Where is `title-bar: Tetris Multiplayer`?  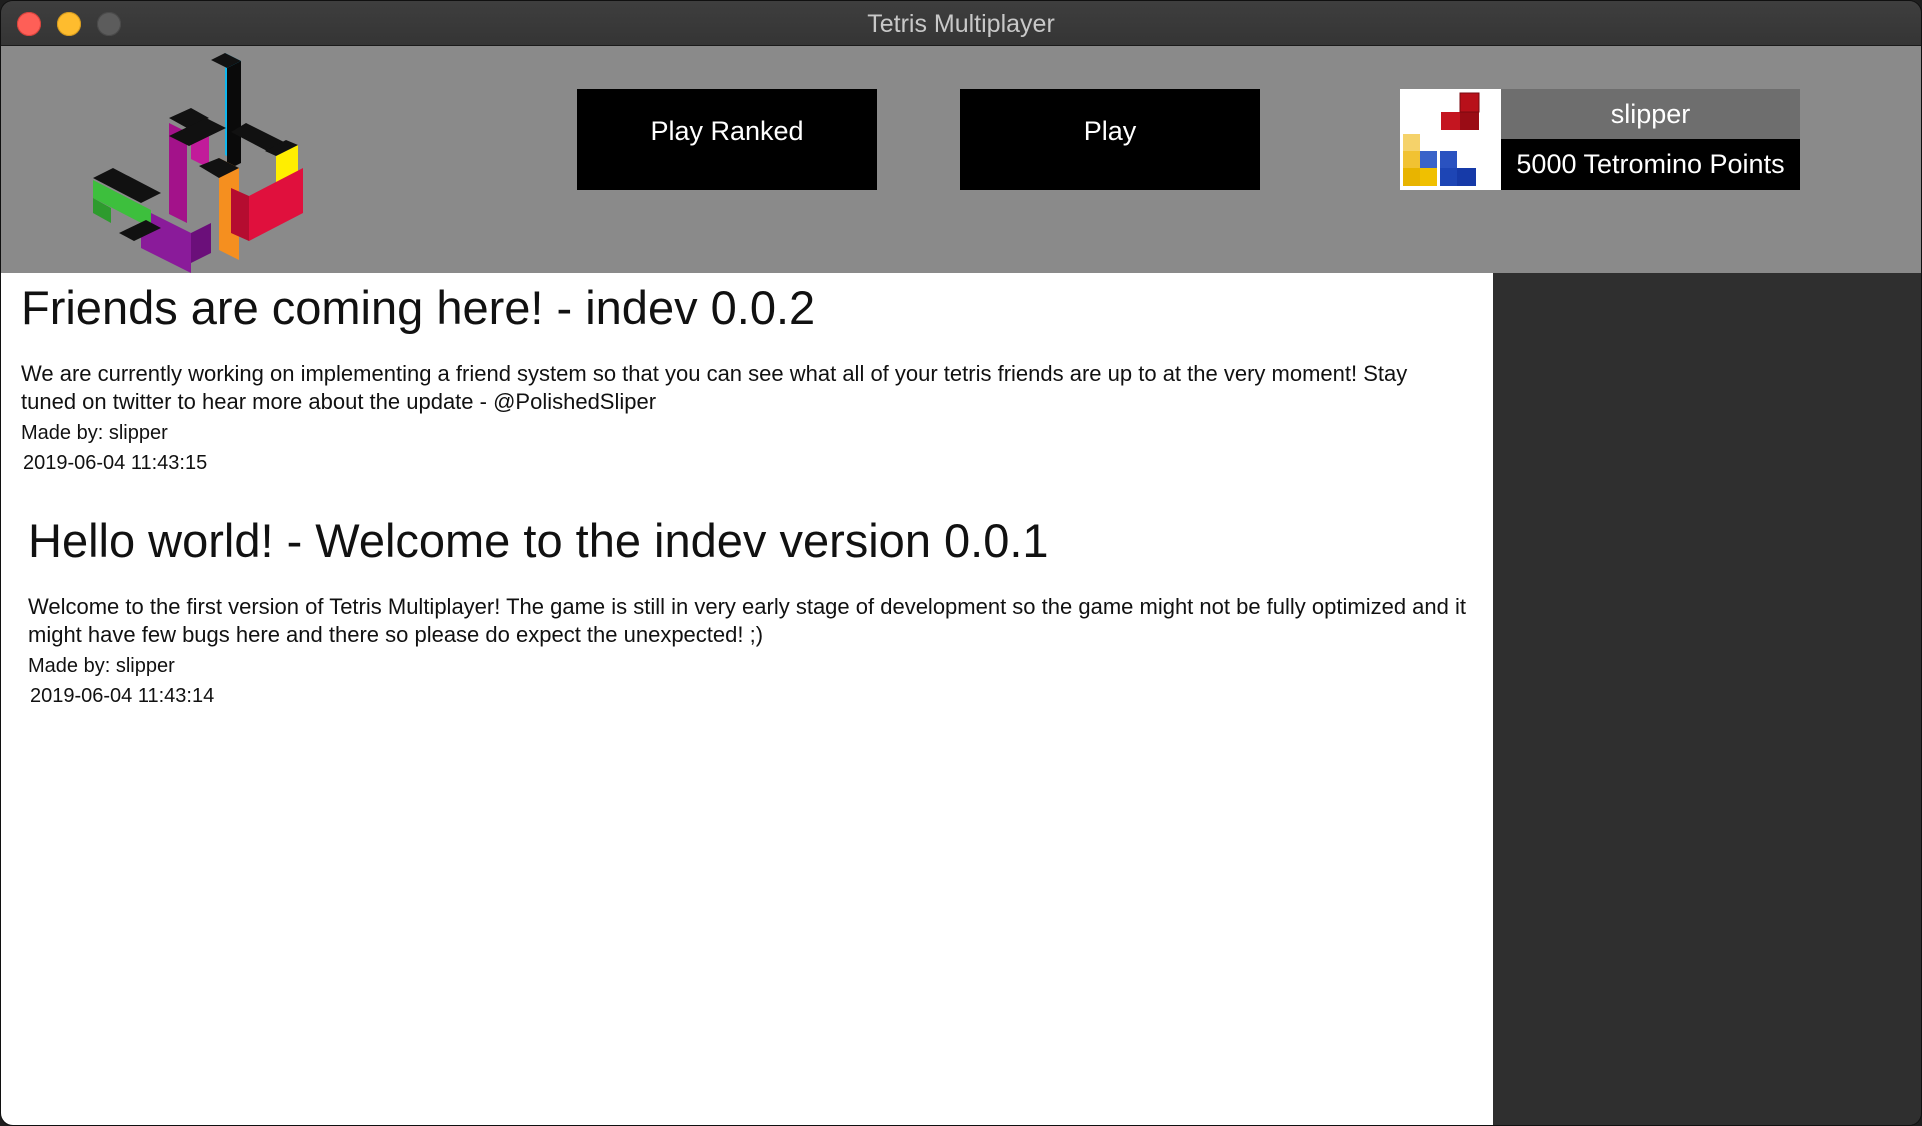 title-bar: Tetris Multiplayer is located at coordinates (961, 23).